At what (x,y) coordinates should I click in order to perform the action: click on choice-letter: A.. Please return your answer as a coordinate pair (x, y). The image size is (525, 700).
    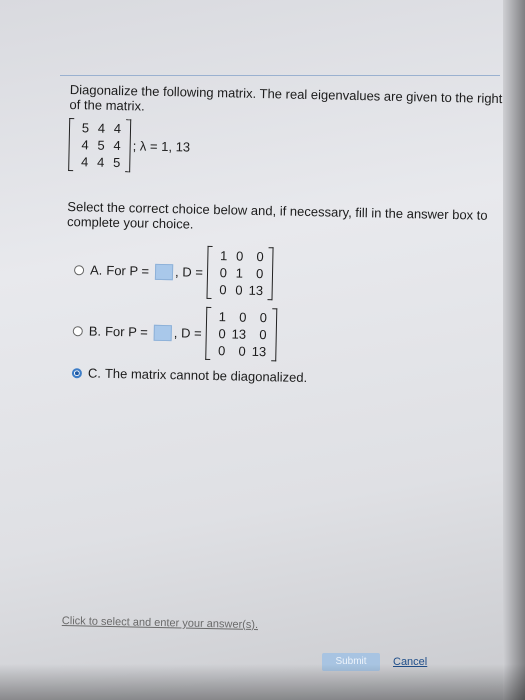
    Looking at the image, I should click on (96, 270).